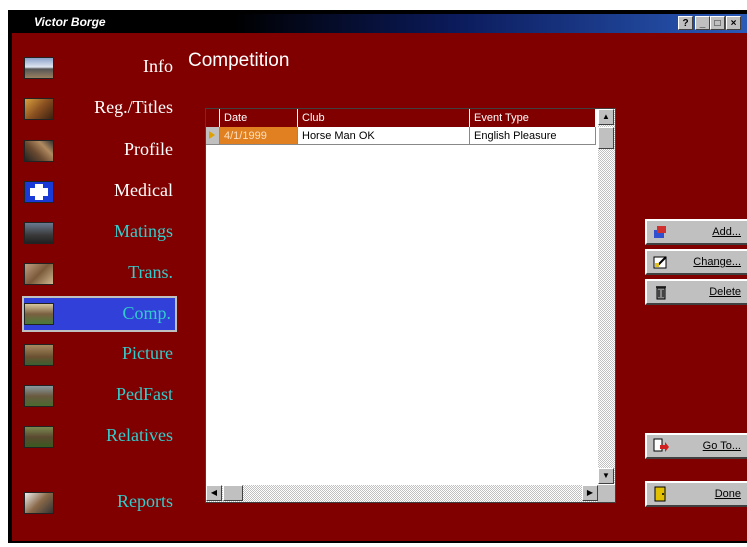 The width and height of the screenshot is (747, 547). I want to click on pedfast-thumbnail-icon, so click(39, 396).